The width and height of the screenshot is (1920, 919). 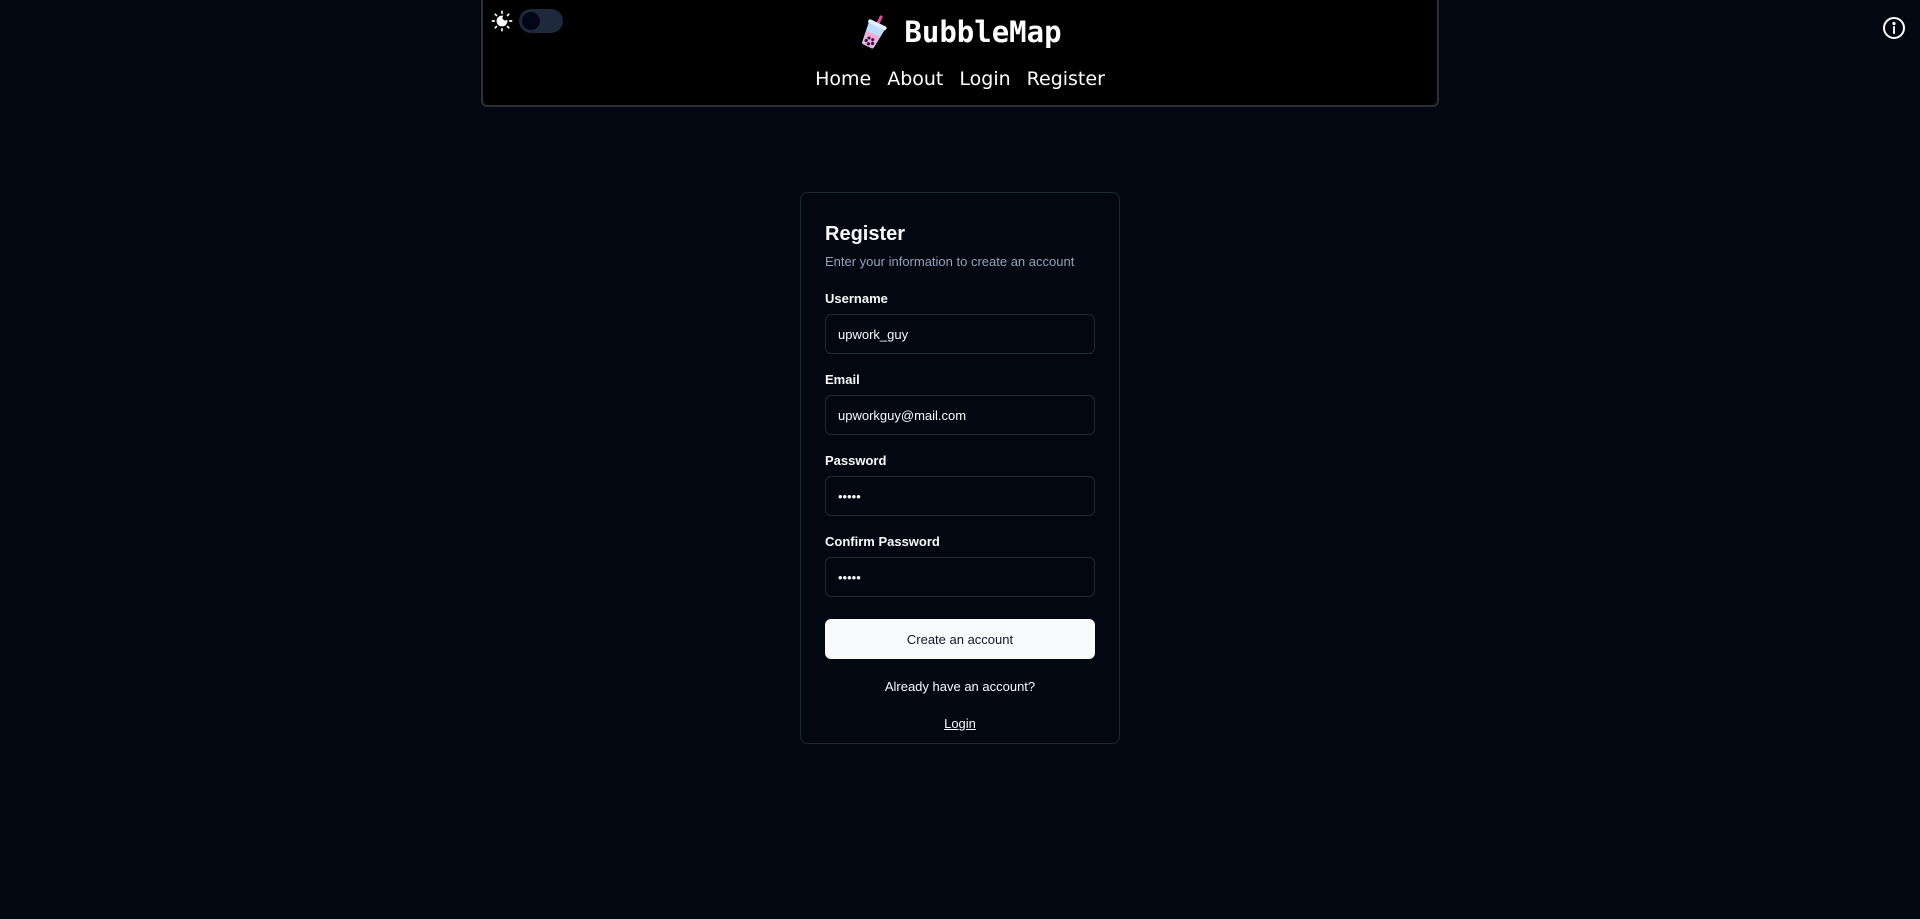 What do you see at coordinates (960, 334) in the screenshot?
I see `username-input` at bounding box center [960, 334].